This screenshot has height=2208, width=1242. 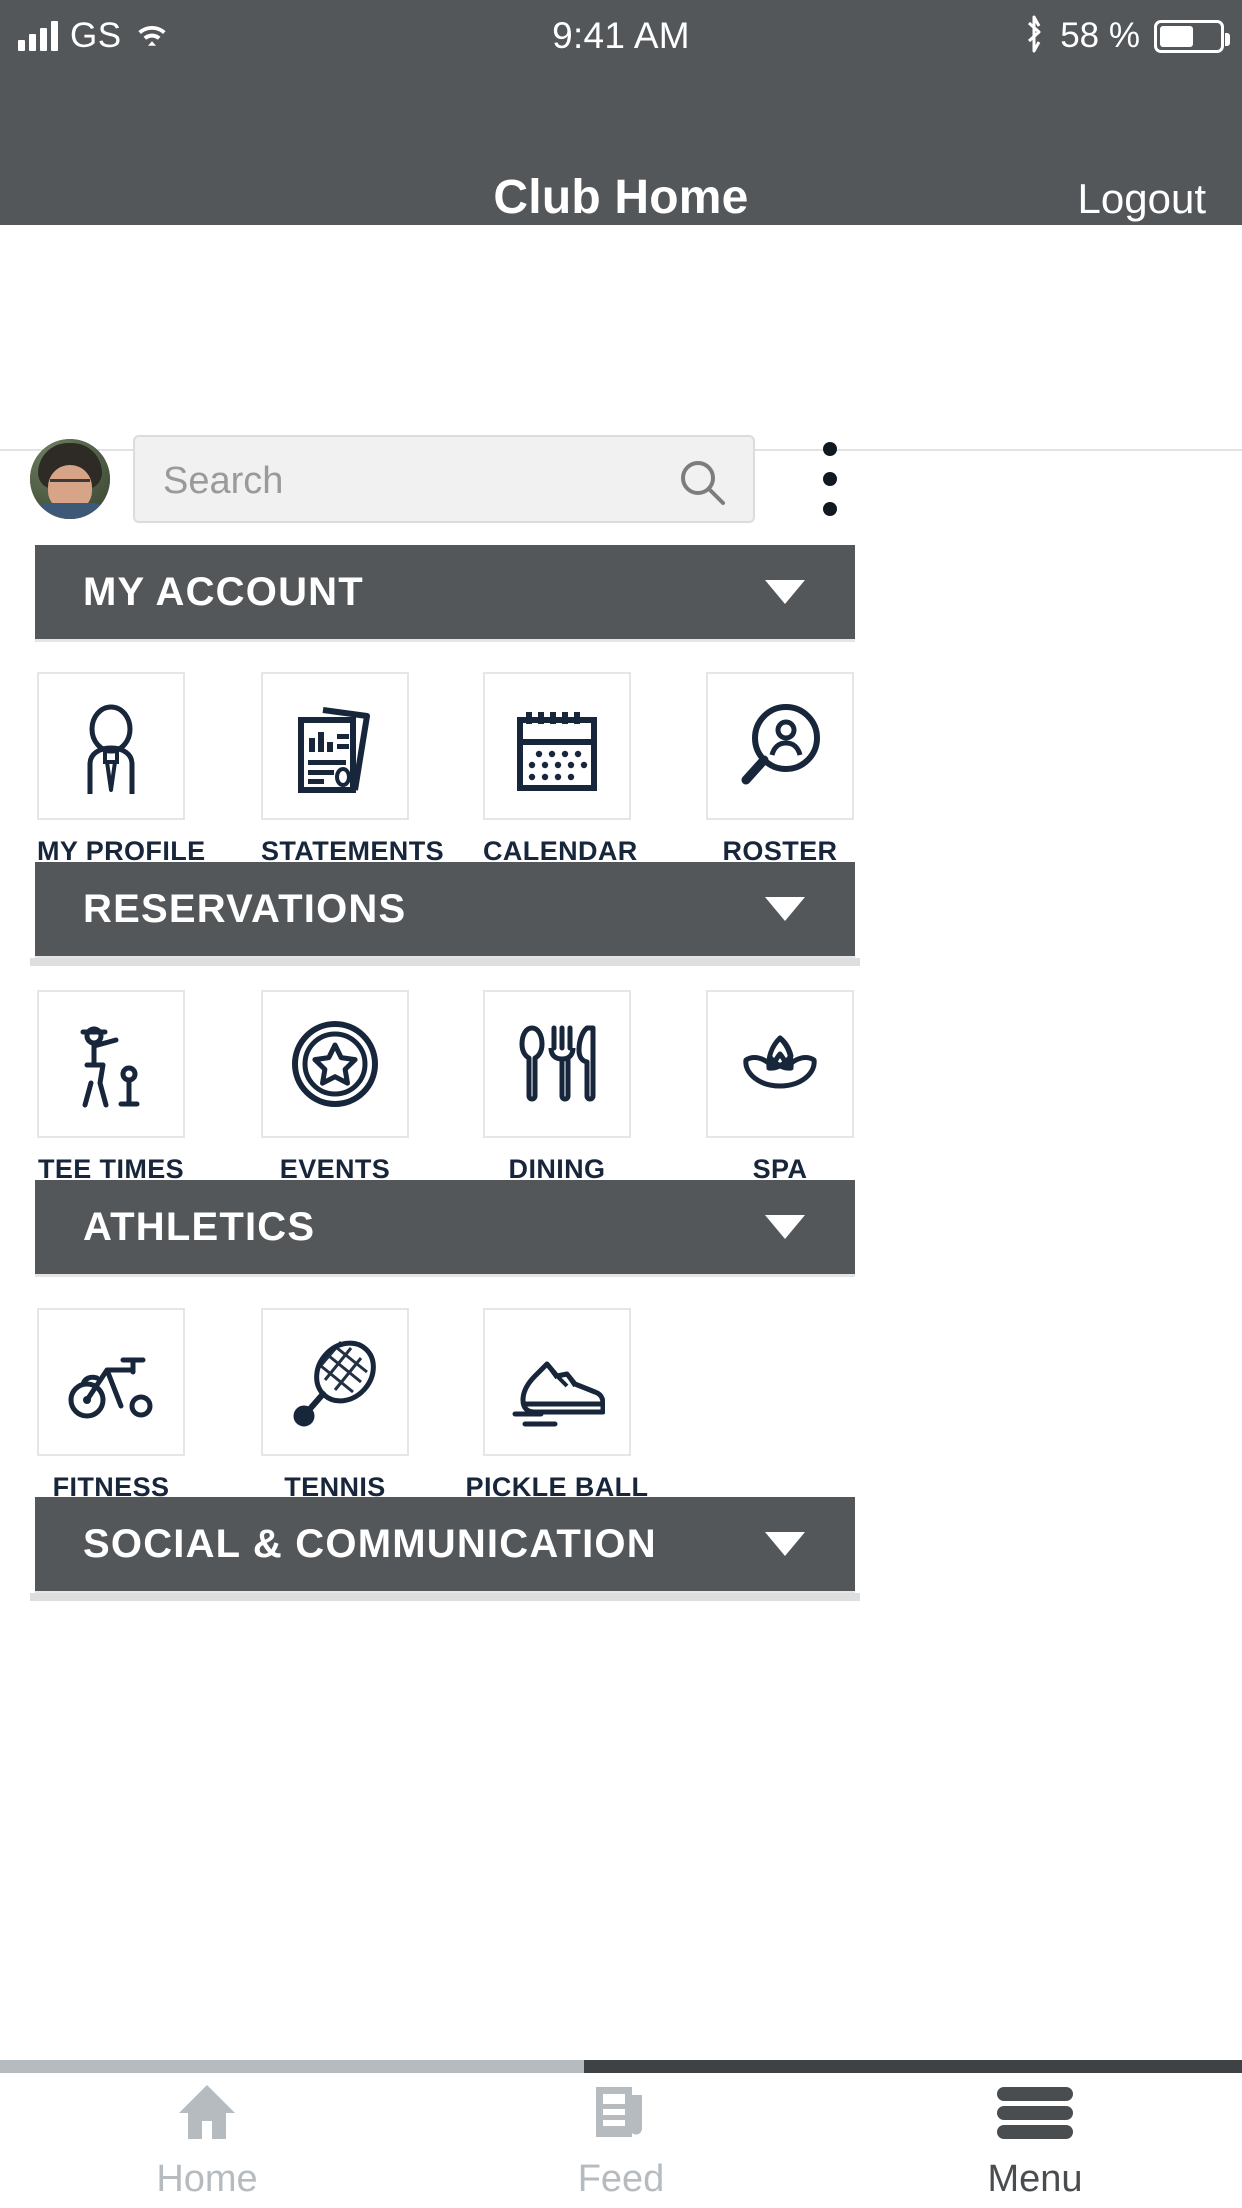 I want to click on home-icon, so click(x=207, y=2114).